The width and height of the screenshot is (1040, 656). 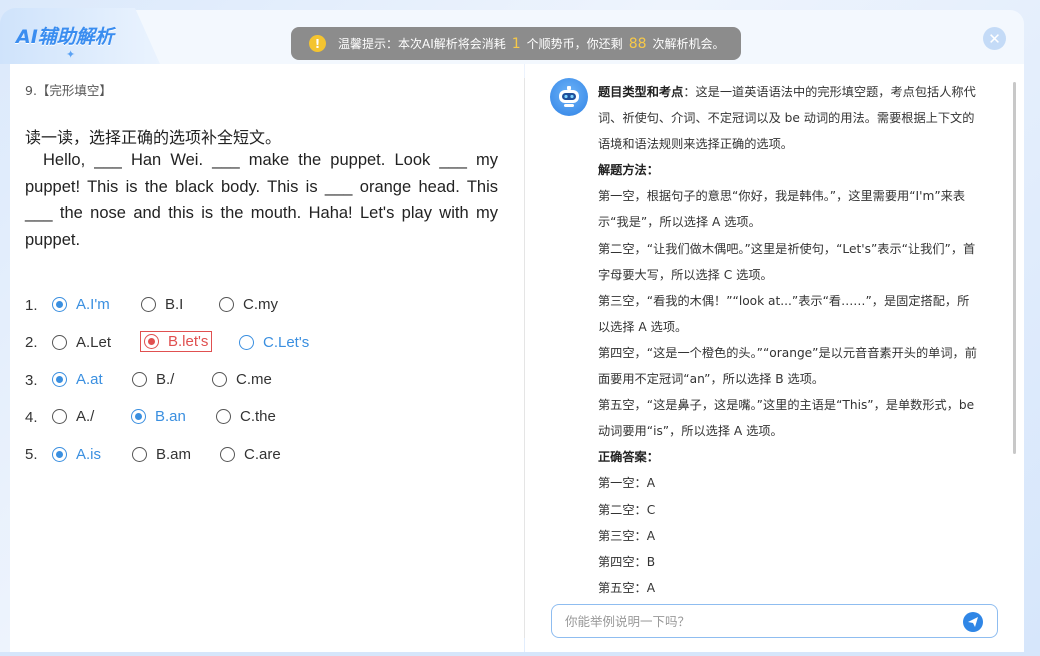 I want to click on option-5-a: A.is, so click(x=76, y=454).